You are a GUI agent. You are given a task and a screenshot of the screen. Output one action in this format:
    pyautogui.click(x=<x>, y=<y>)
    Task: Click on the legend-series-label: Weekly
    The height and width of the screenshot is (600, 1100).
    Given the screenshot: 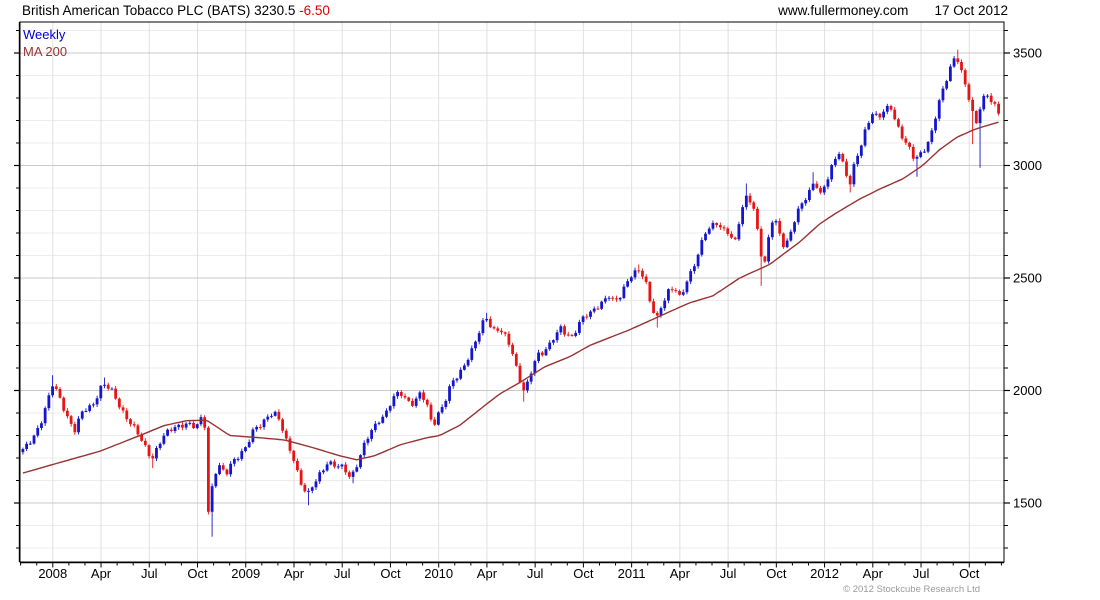 What is the action you would take?
    pyautogui.click(x=44, y=34)
    